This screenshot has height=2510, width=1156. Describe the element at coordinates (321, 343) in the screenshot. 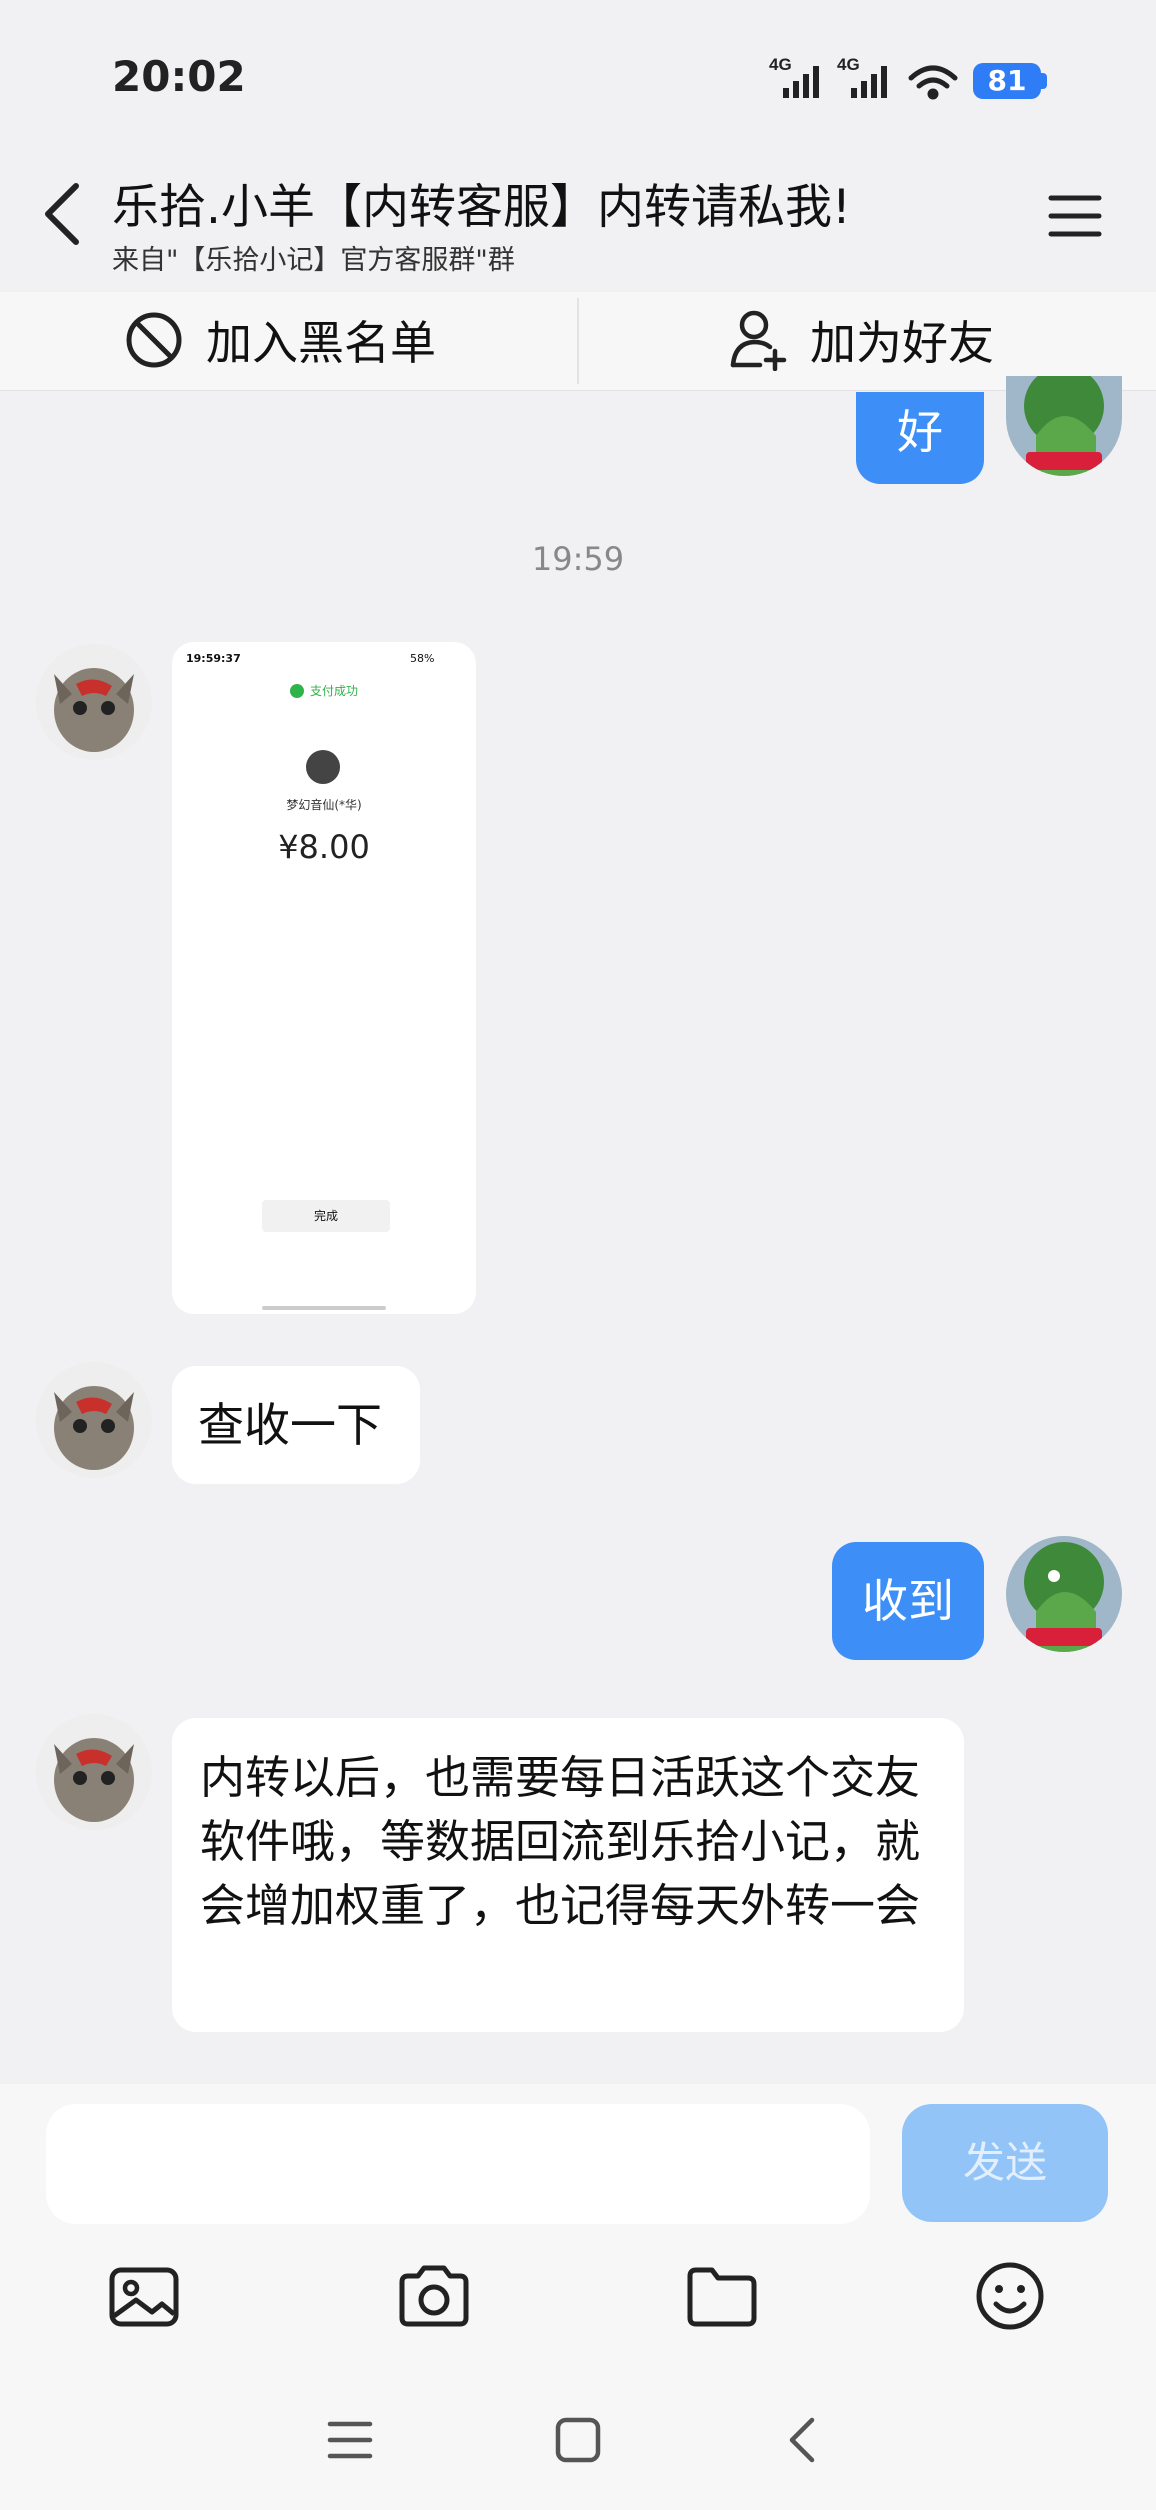

I see `block-label: 加入黑名单` at that location.